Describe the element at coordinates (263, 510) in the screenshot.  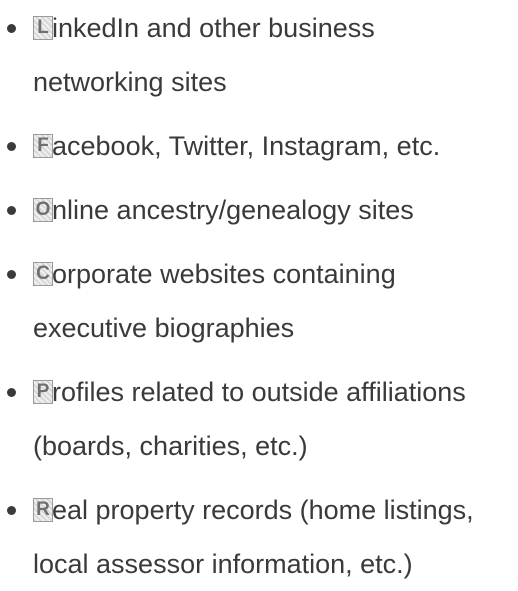
I see `bullet-text: eal property records (home listings,` at that location.